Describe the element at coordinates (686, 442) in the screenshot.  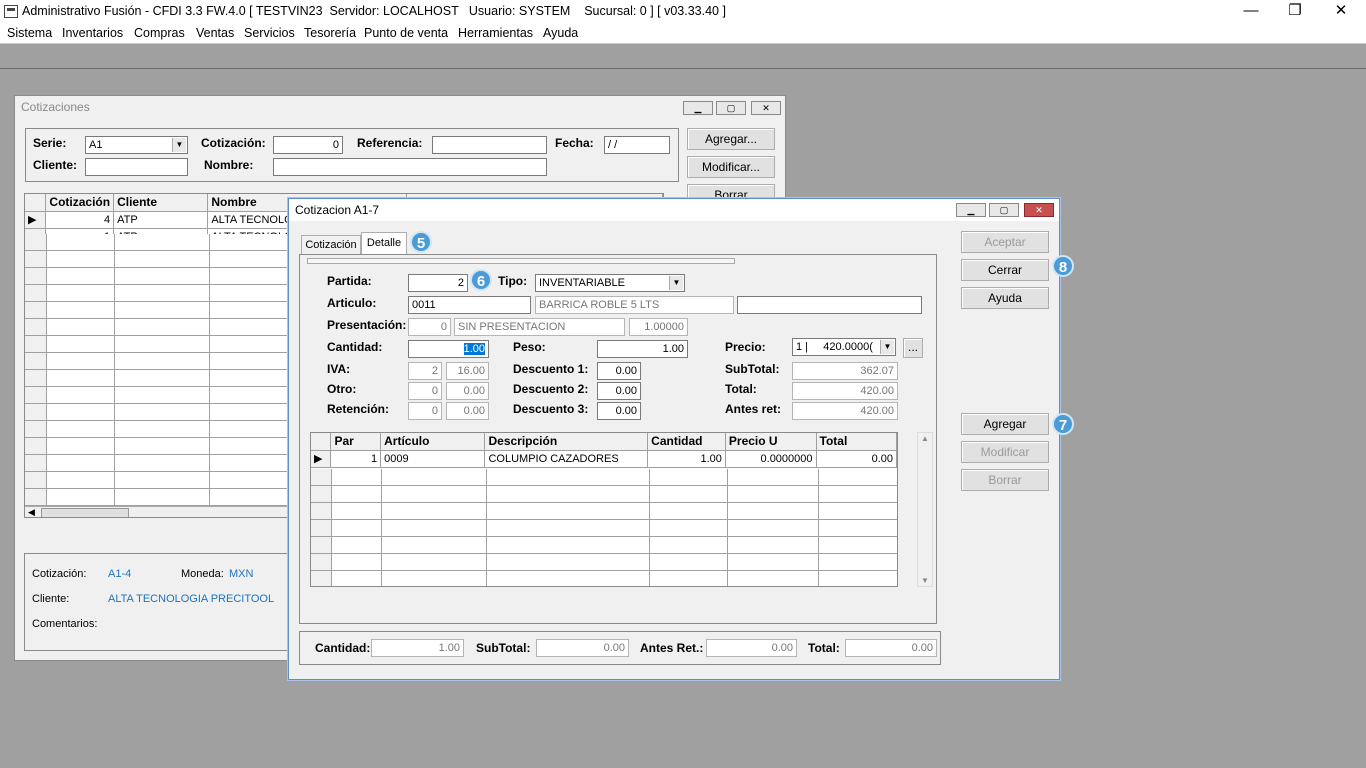
I see `col-cantidad: Cantidad` at that location.